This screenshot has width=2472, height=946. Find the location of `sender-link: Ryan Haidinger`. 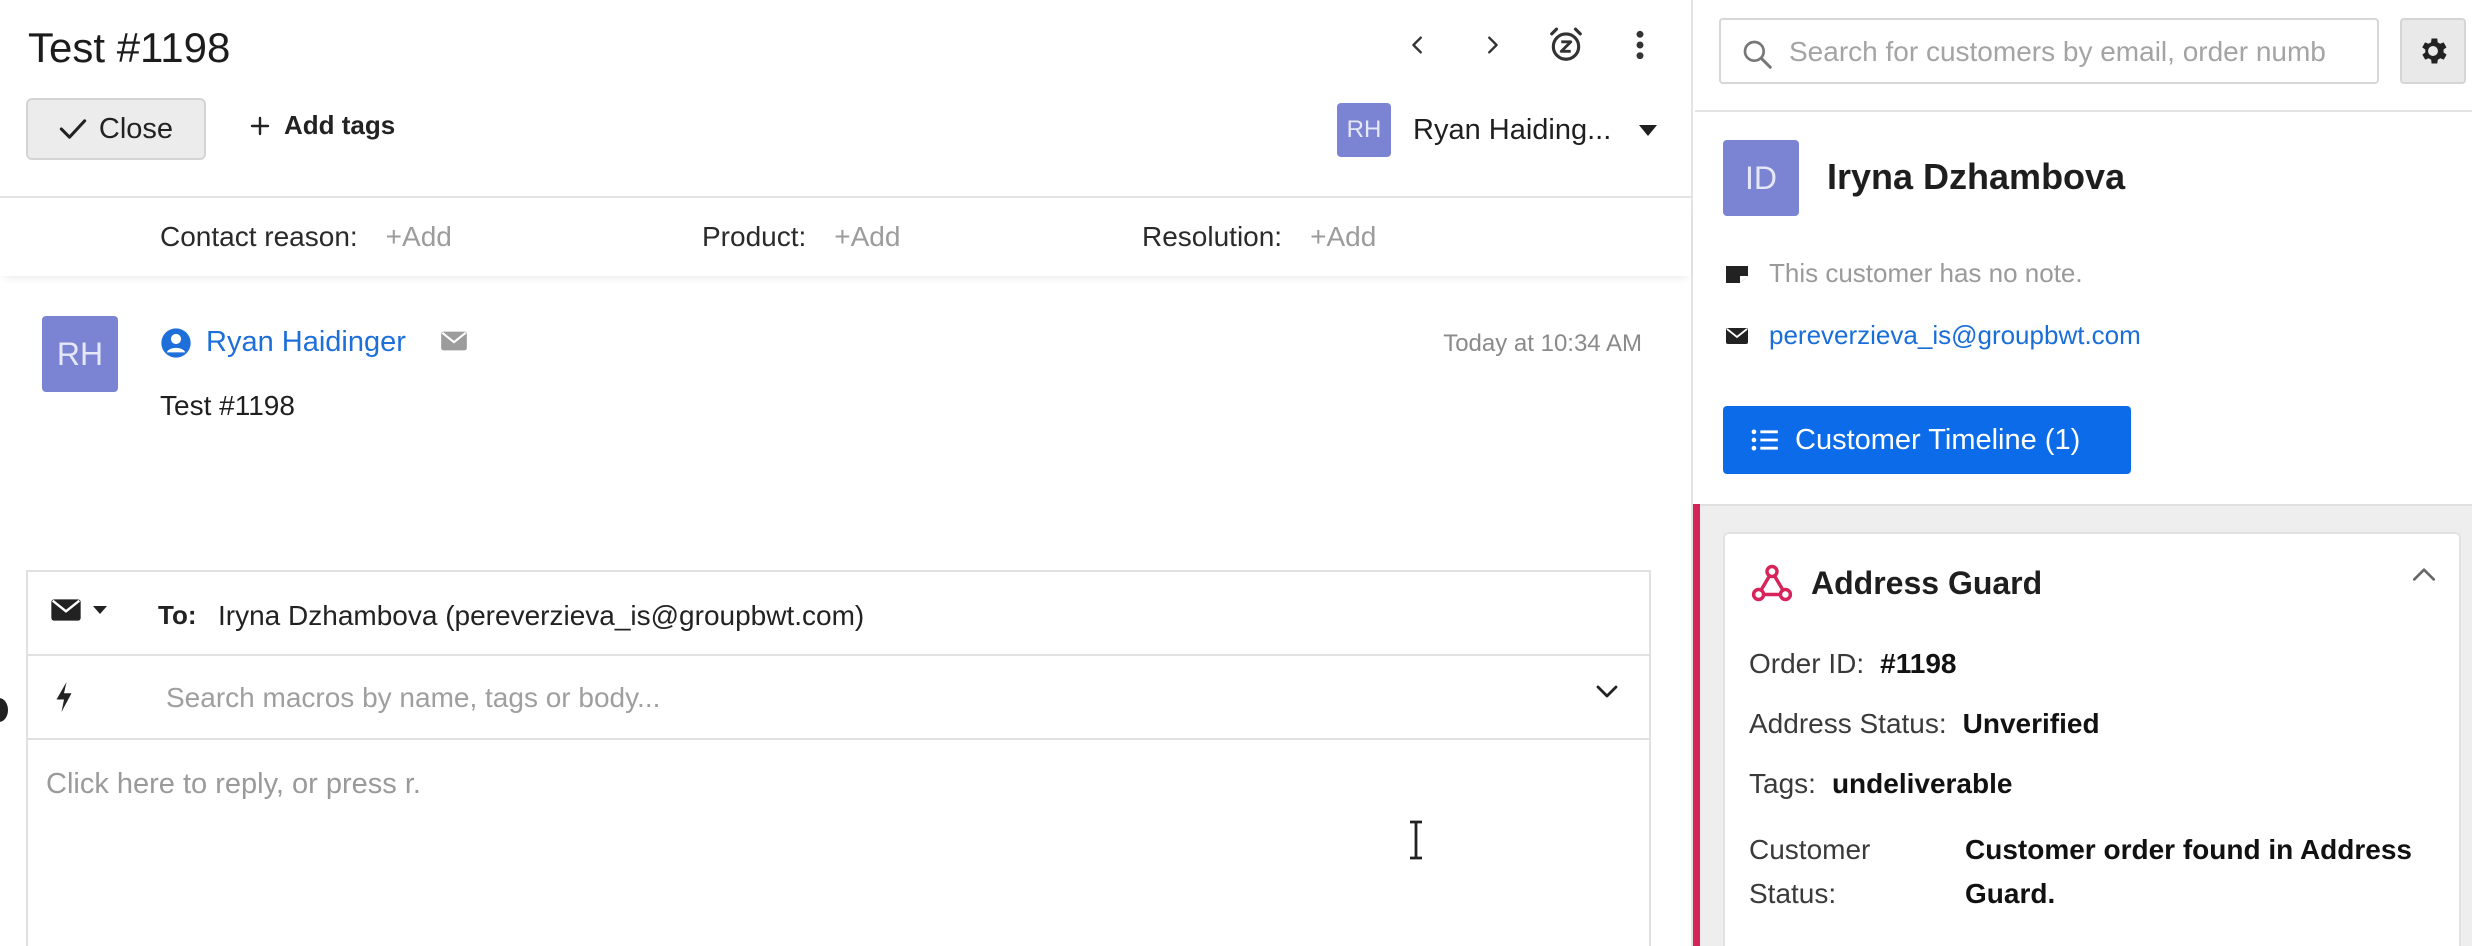

sender-link: Ryan Haidinger is located at coordinates (283, 342).